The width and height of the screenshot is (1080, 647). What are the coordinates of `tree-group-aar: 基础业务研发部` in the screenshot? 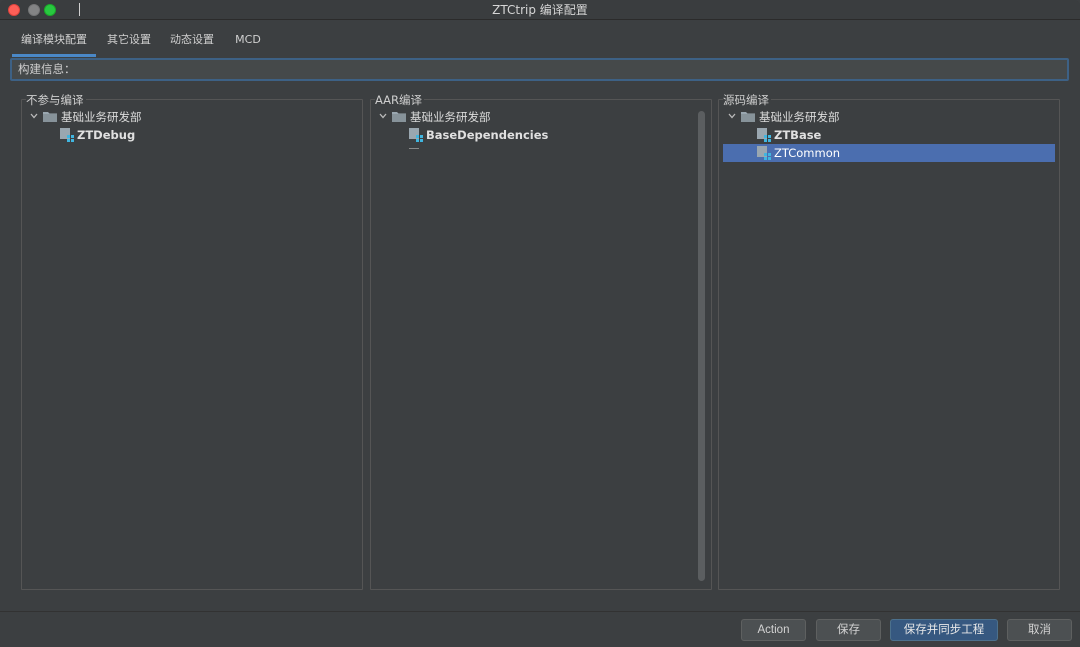 It's located at (532, 117).